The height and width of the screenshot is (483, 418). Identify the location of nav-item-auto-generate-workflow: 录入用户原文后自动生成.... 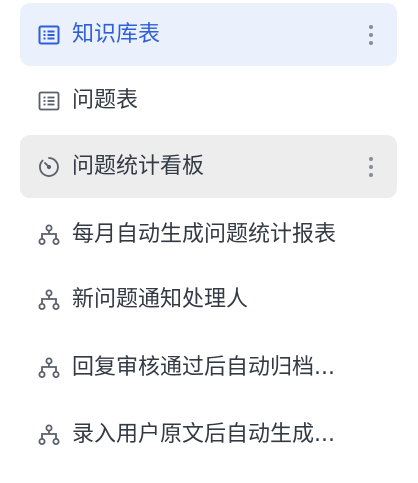
(208, 434).